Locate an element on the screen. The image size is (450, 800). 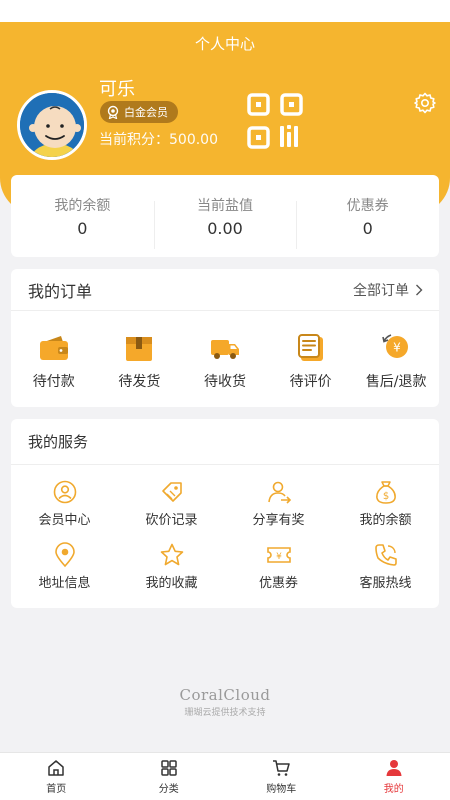
bottom-tab-bar: 首页 分类 购物车 我的 is located at coordinates (225, 776).